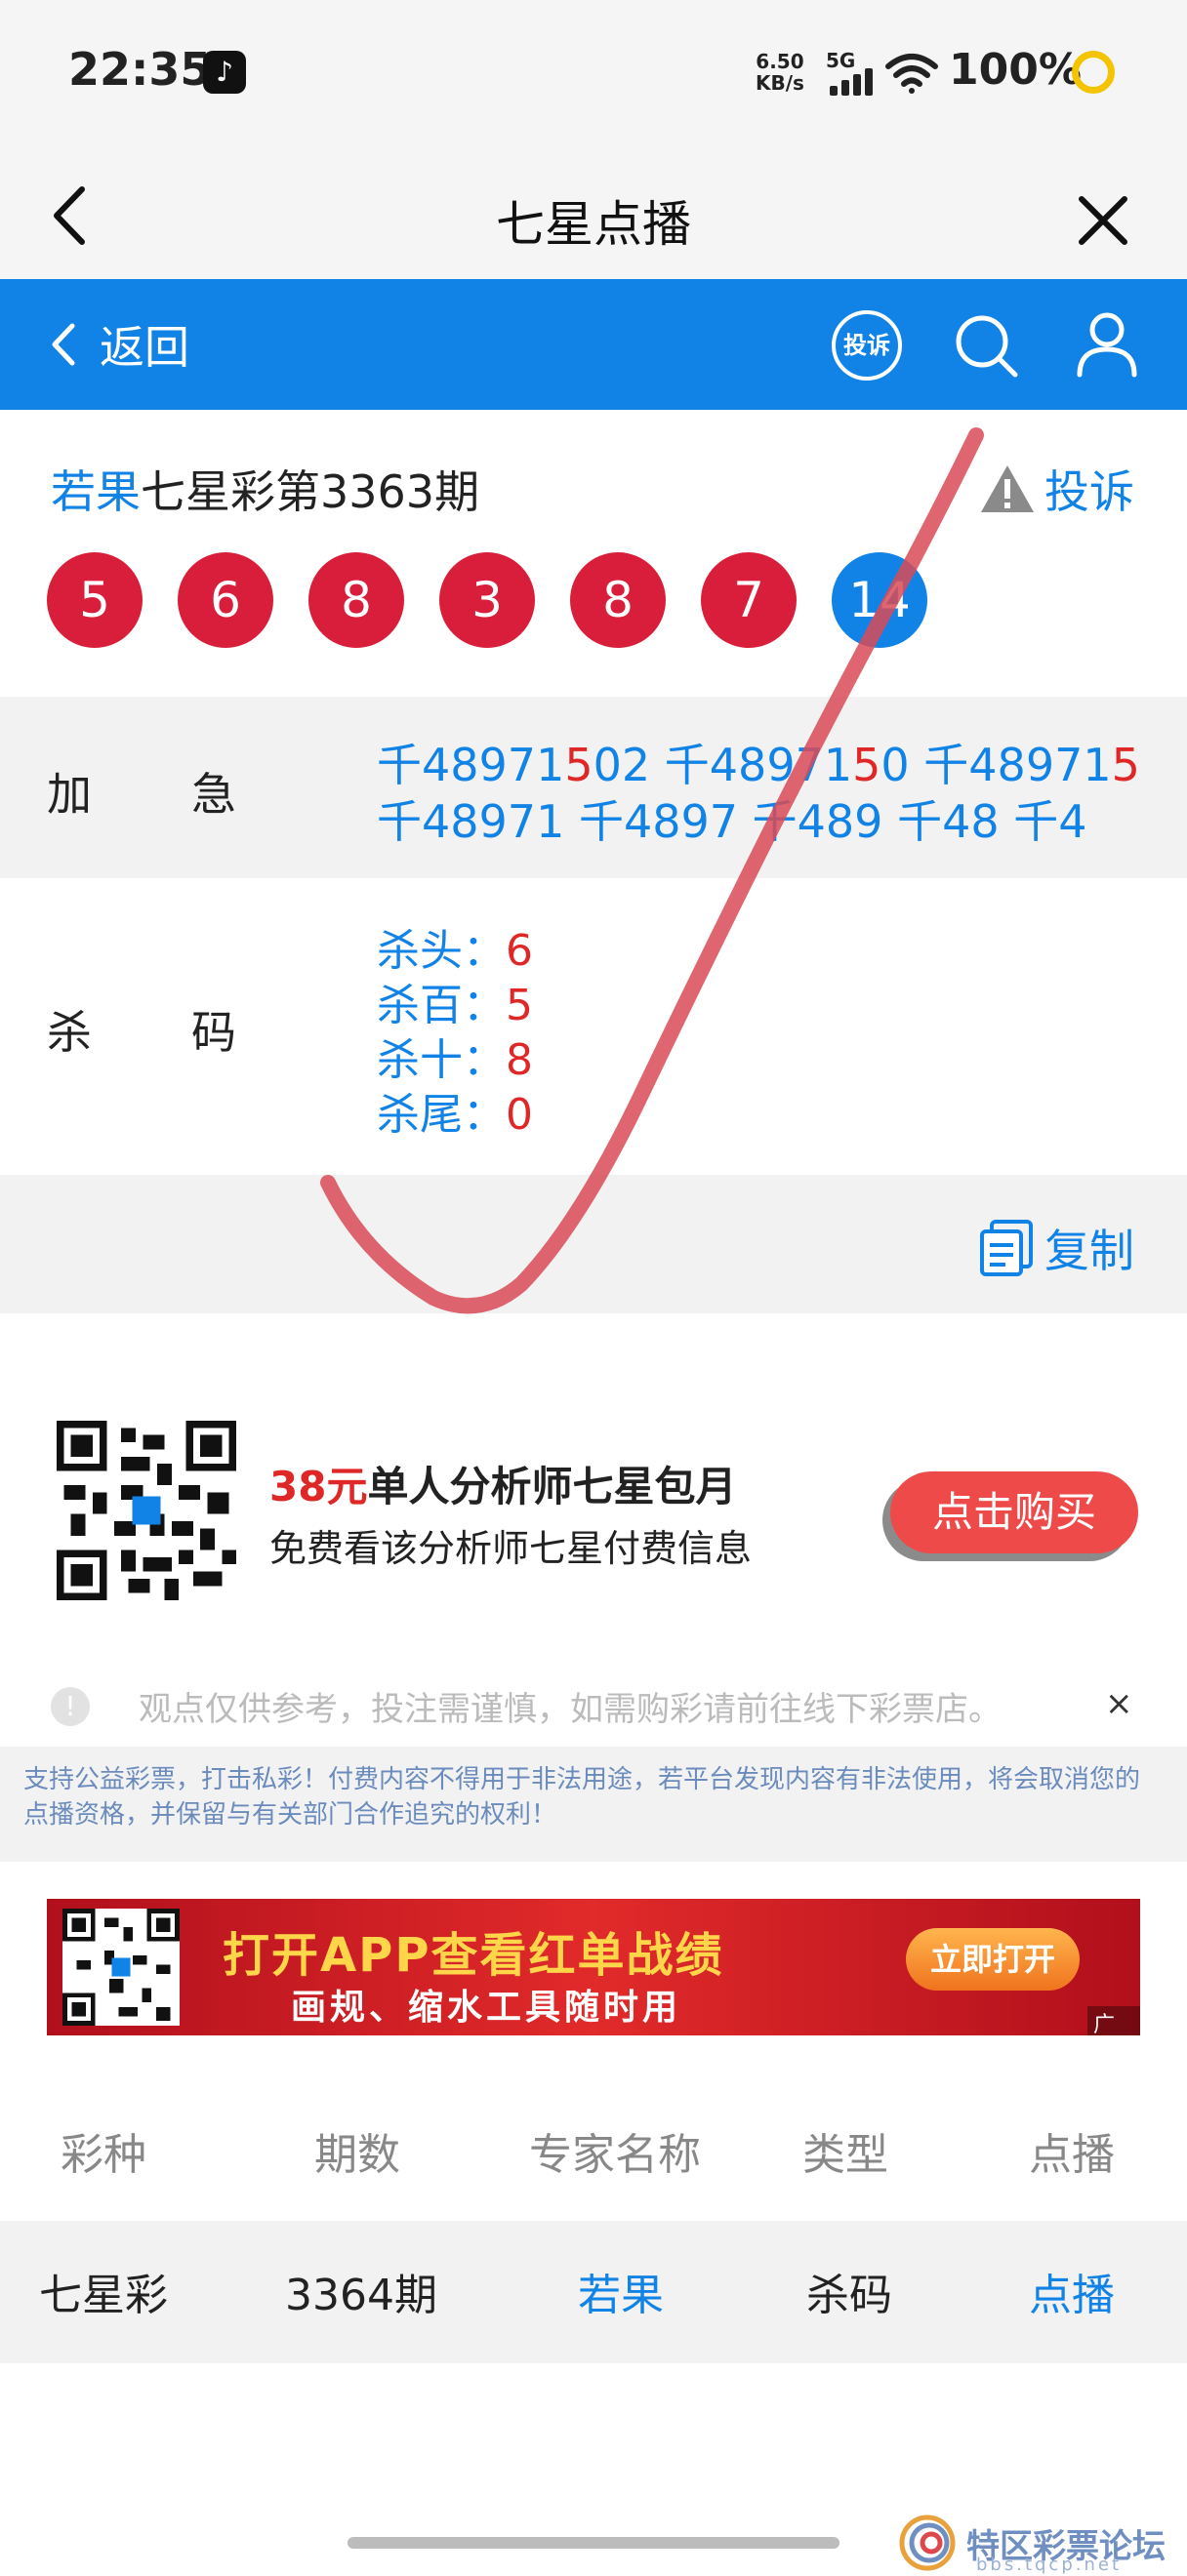 The image size is (1187, 2576). What do you see at coordinates (1072, 2291) in the screenshot?
I see `order-link: 点播` at bounding box center [1072, 2291].